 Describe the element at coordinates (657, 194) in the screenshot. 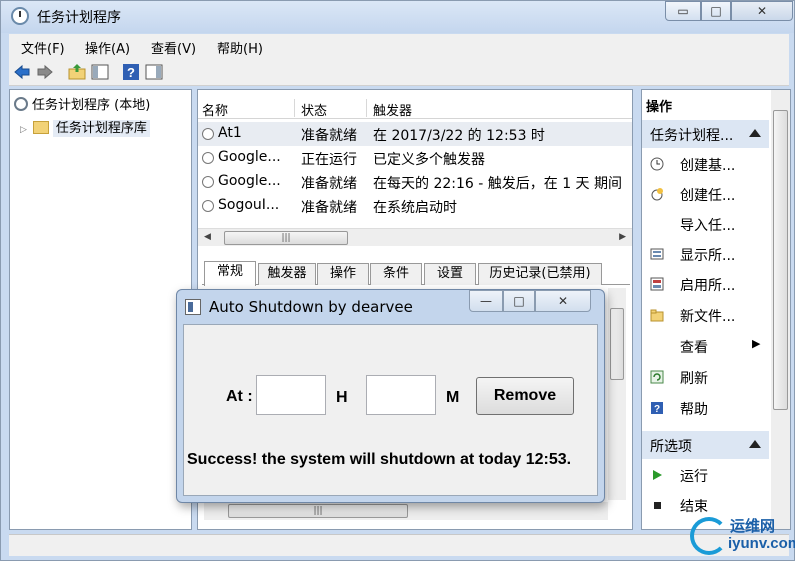

I see `create-task-icon` at that location.